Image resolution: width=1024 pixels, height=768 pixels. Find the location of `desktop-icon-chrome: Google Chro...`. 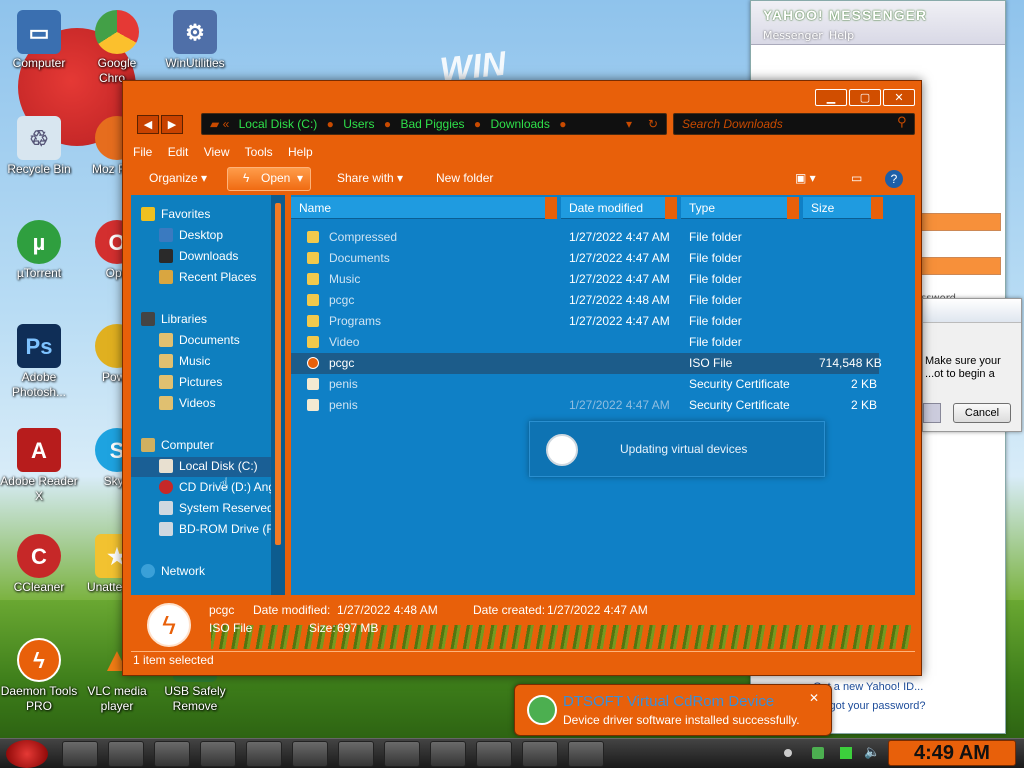

desktop-icon-chrome: Google Chro... is located at coordinates (117, 48).